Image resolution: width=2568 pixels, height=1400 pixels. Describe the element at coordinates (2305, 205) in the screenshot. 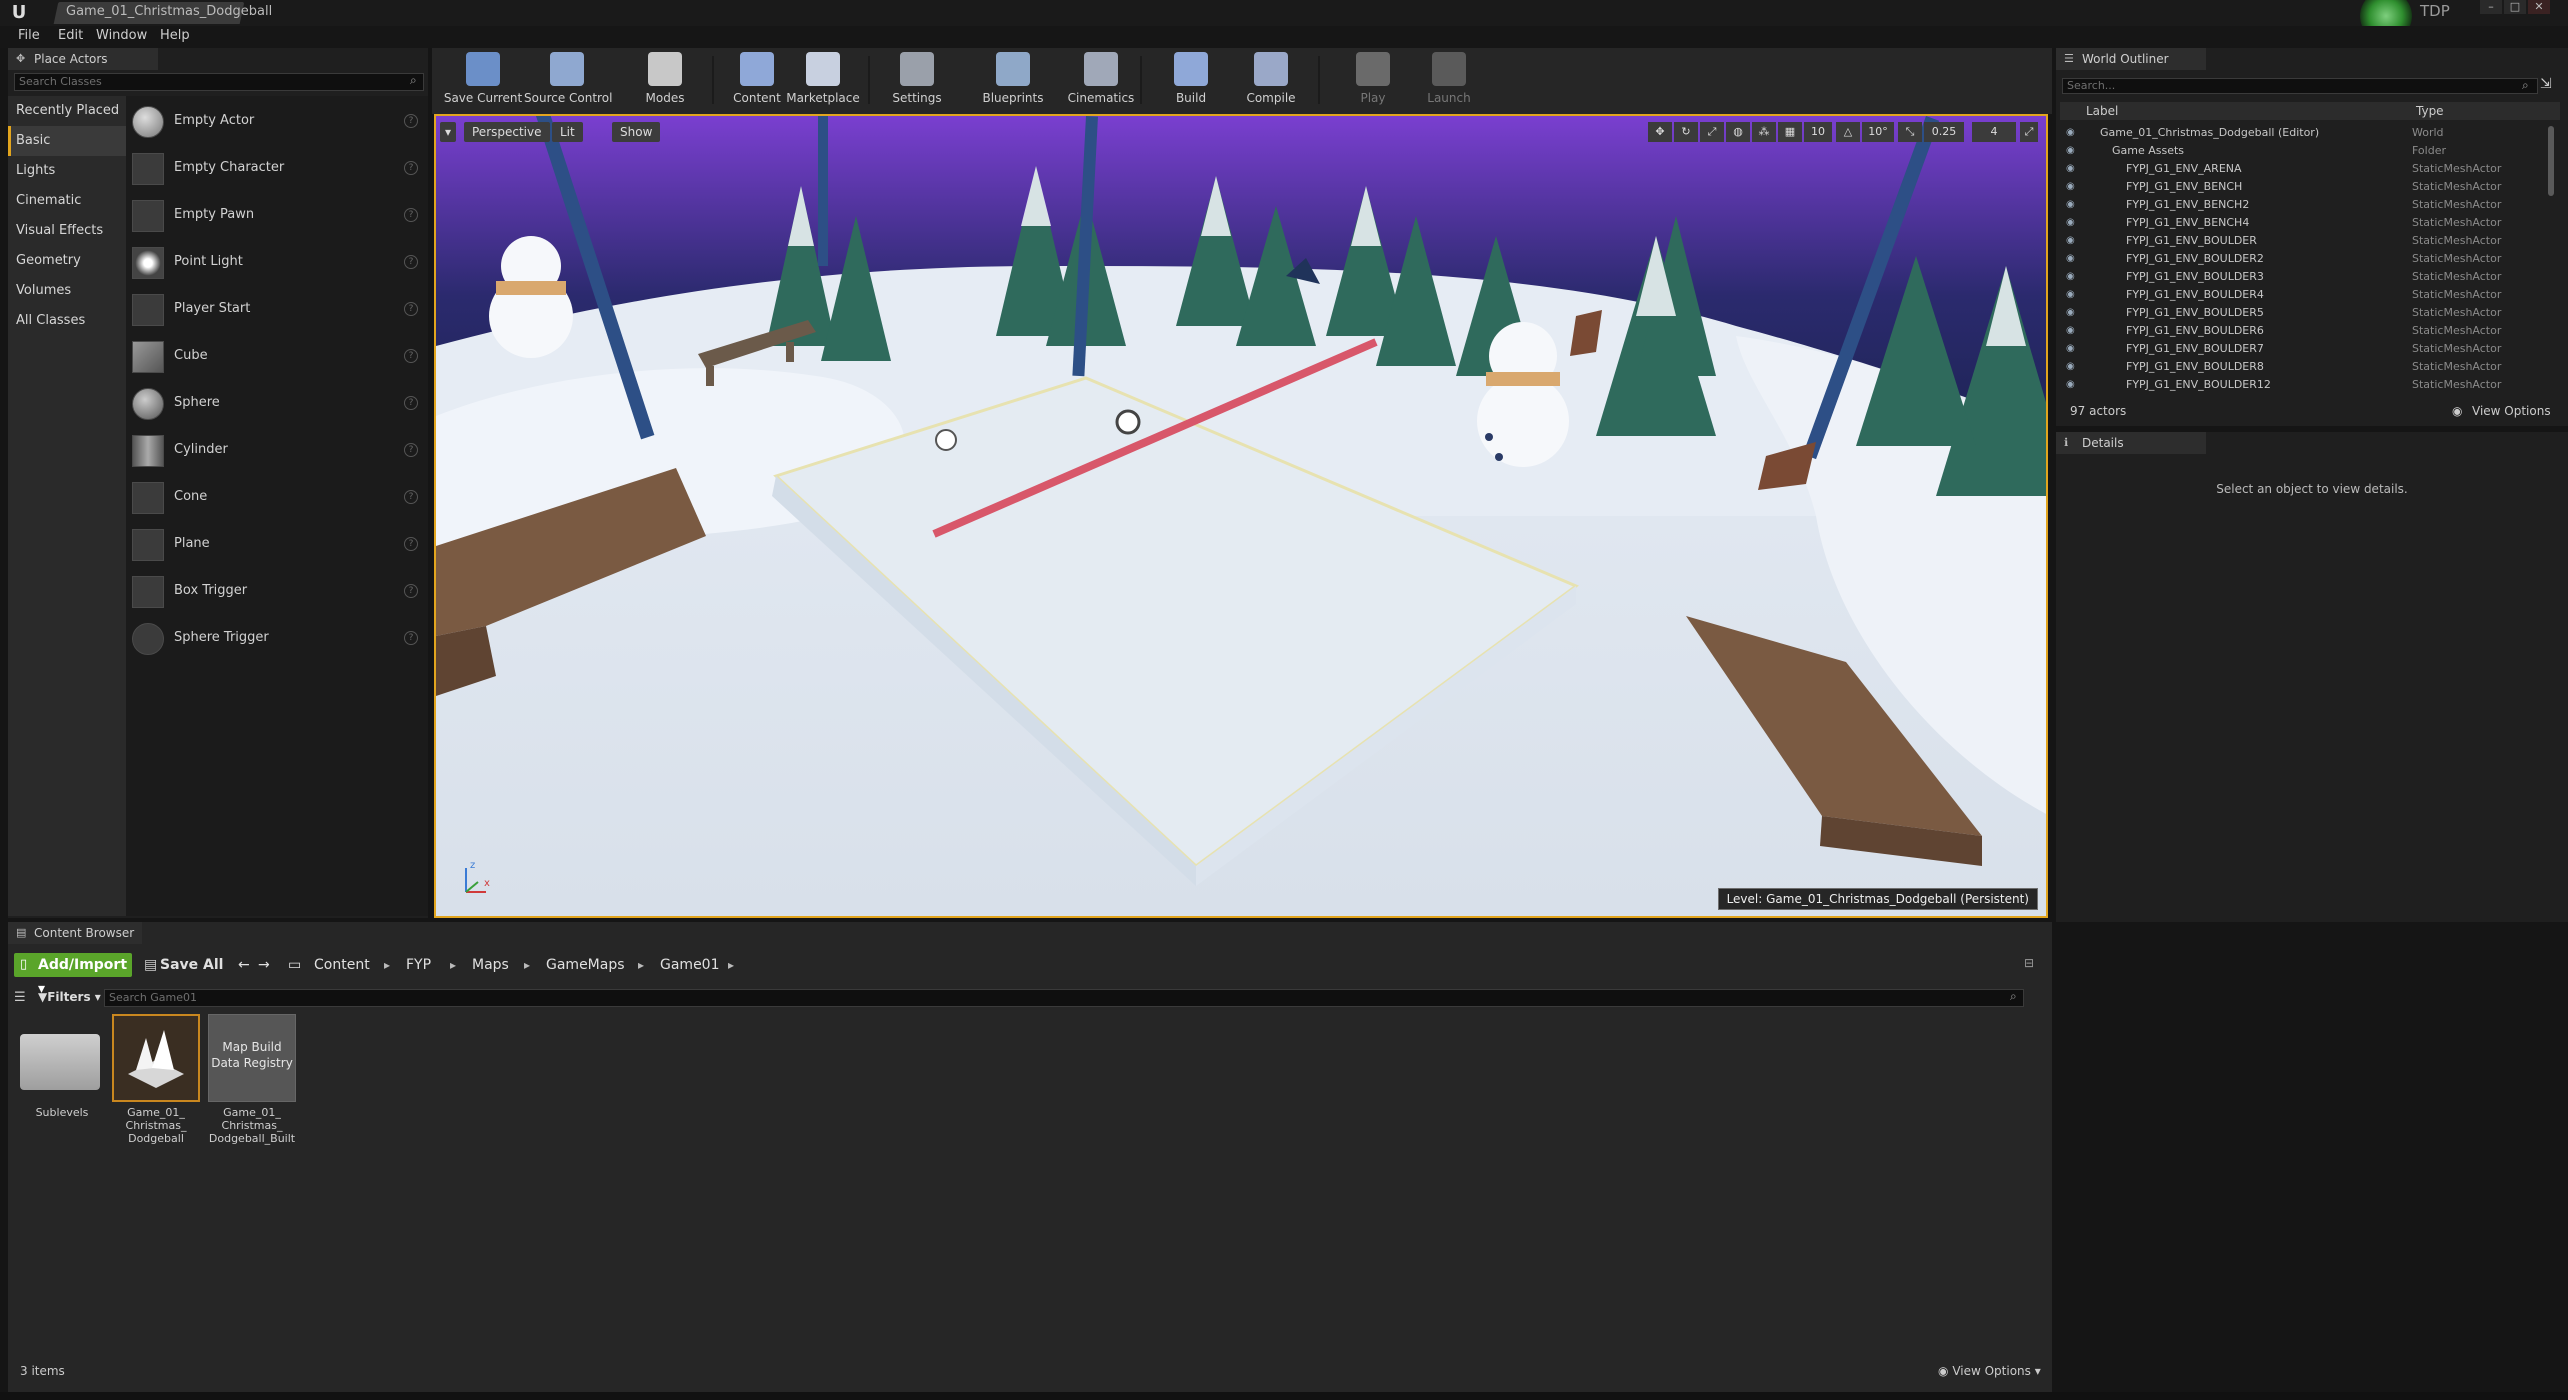

I see `outliner-actor-row: ◉ FYPJ_G1_ENV_BENCH2 StaticMeshActor` at that location.